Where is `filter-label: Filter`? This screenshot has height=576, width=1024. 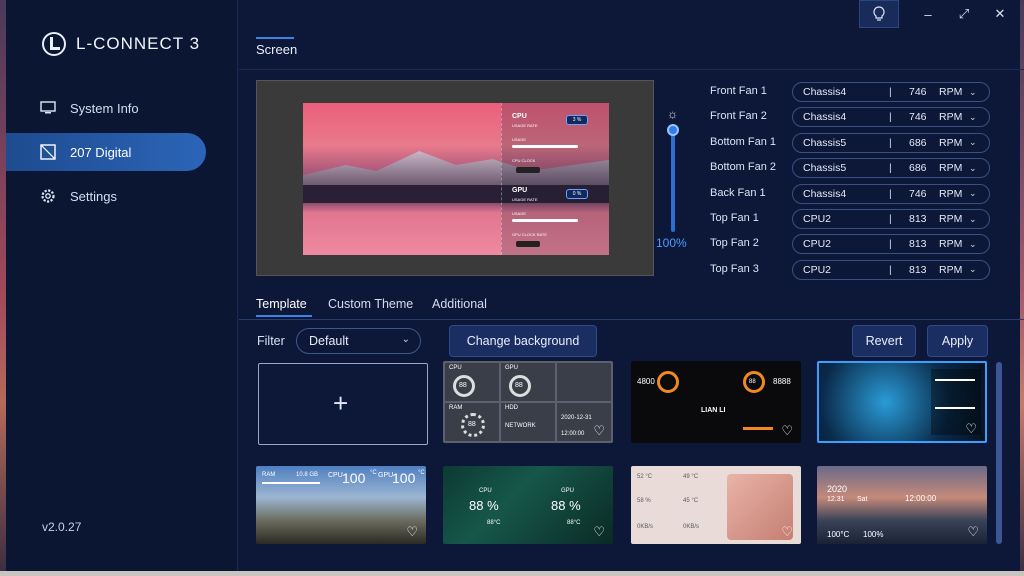
filter-label: Filter is located at coordinates (271, 341).